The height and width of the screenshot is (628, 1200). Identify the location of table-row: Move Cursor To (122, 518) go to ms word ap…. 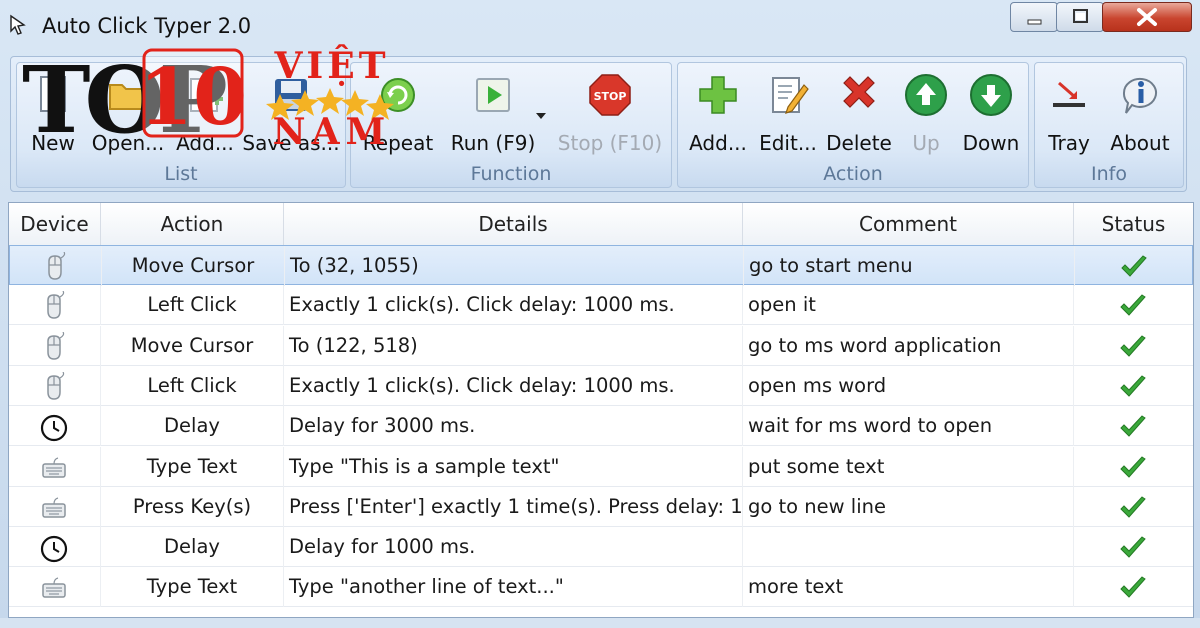
(601, 345).